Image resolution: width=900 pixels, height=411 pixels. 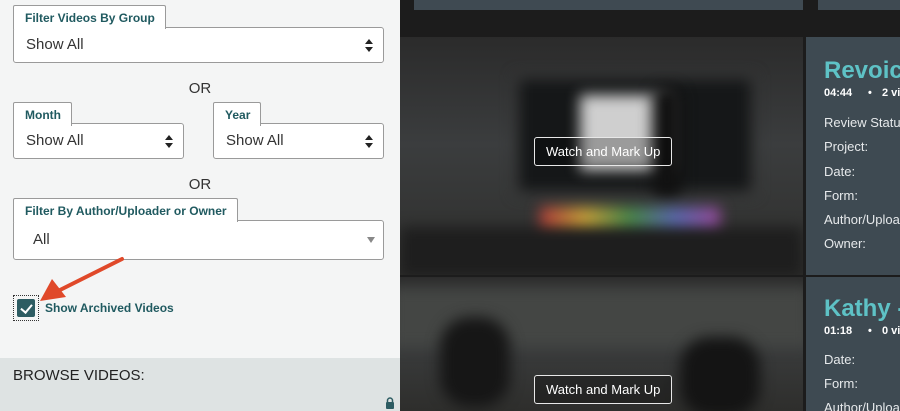 I want to click on month-filter-value: Show All, so click(x=55, y=140).